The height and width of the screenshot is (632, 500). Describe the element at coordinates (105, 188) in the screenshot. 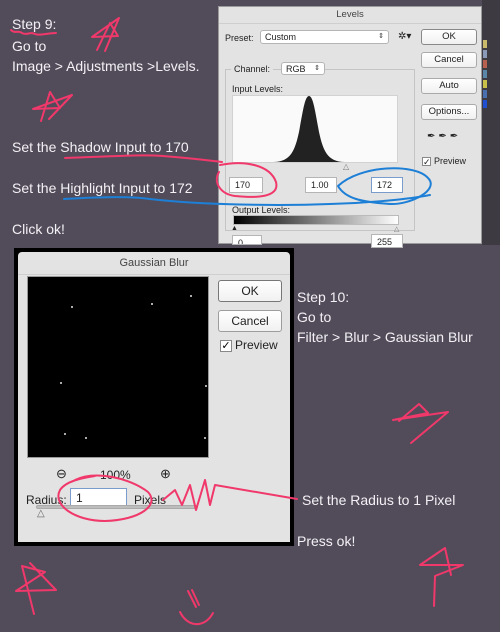

I see `note-term: Highlight Input` at that location.